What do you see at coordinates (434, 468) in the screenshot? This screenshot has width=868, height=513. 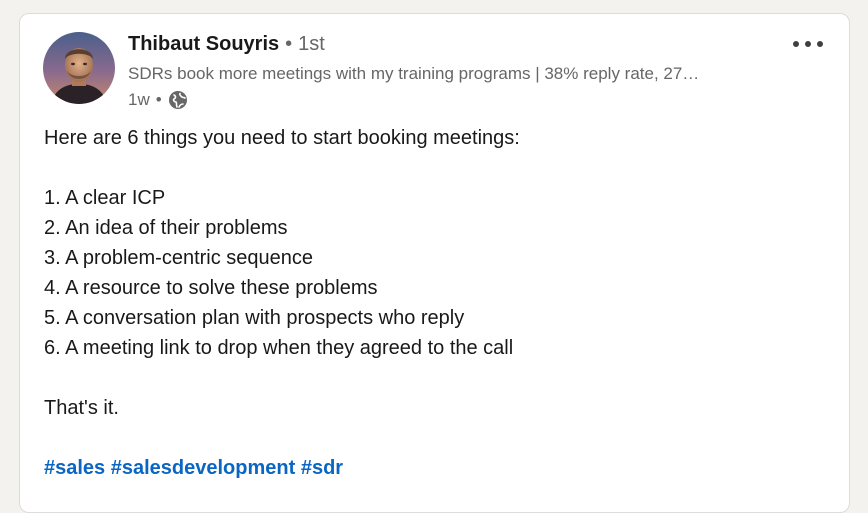 I see `hashtag-row: #sales #salesdevelopment #sdr` at bounding box center [434, 468].